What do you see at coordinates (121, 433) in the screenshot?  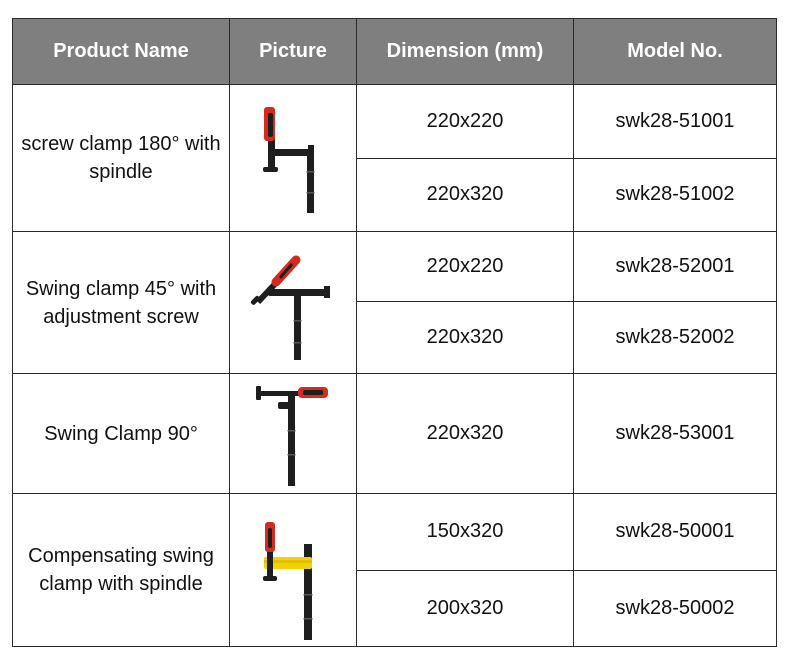 I see `product-name-cell: Swing Clamp 90°` at bounding box center [121, 433].